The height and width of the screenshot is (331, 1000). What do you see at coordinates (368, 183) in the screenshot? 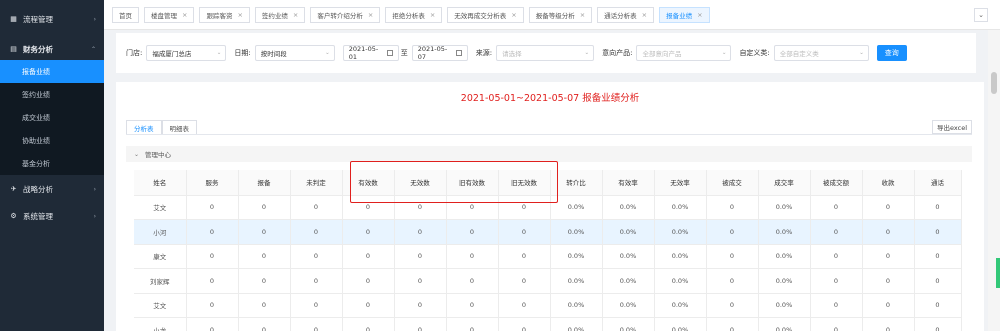
I see `col-header: 有效数` at bounding box center [368, 183].